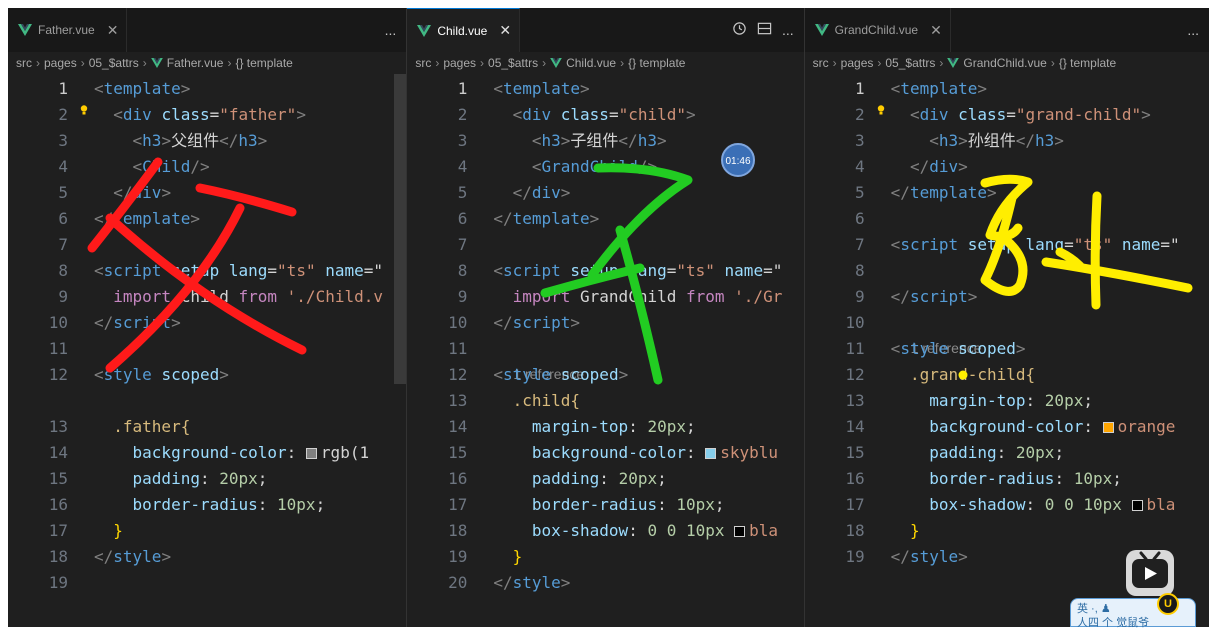  What do you see at coordinates (605, 115) in the screenshot?
I see `code-line: 2 <div class="child">` at bounding box center [605, 115].